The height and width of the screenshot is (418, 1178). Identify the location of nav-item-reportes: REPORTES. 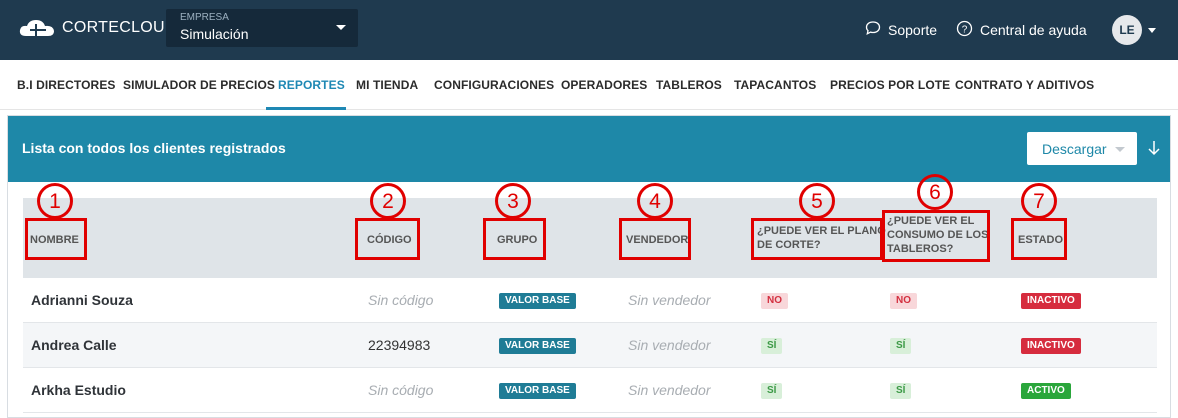
(311, 85).